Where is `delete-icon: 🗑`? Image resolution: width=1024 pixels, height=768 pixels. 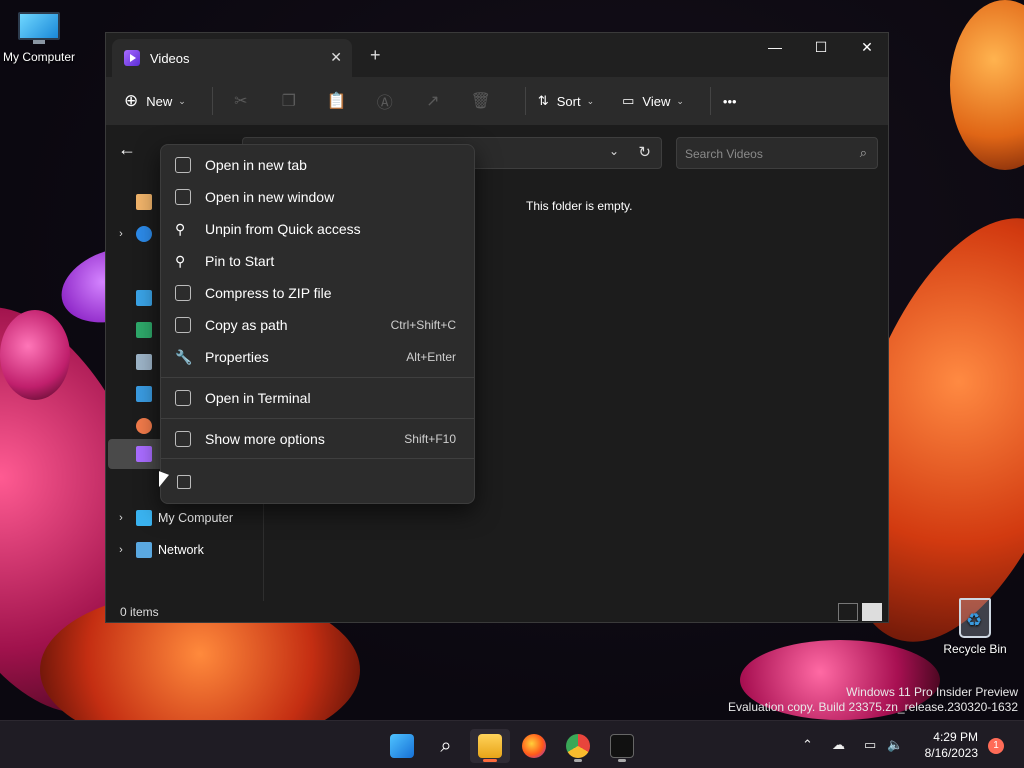
delete-icon: 🗑 is located at coordinates (481, 101).